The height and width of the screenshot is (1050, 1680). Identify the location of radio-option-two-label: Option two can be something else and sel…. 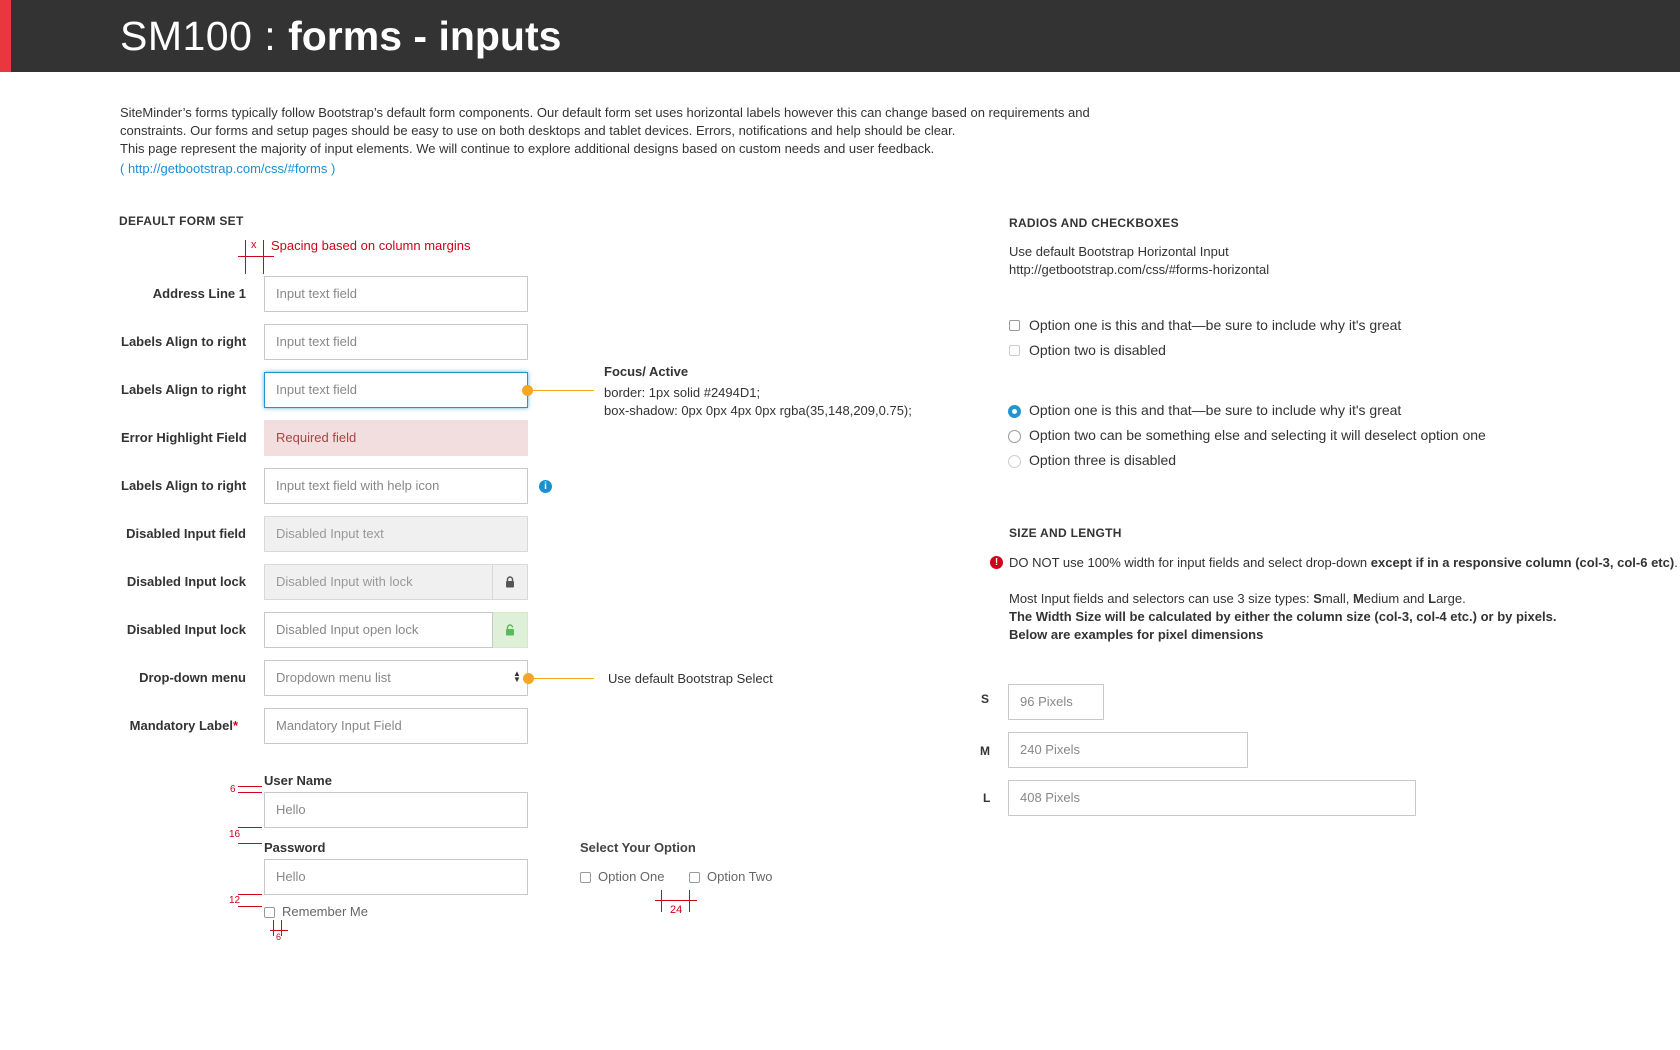
(1257, 435).